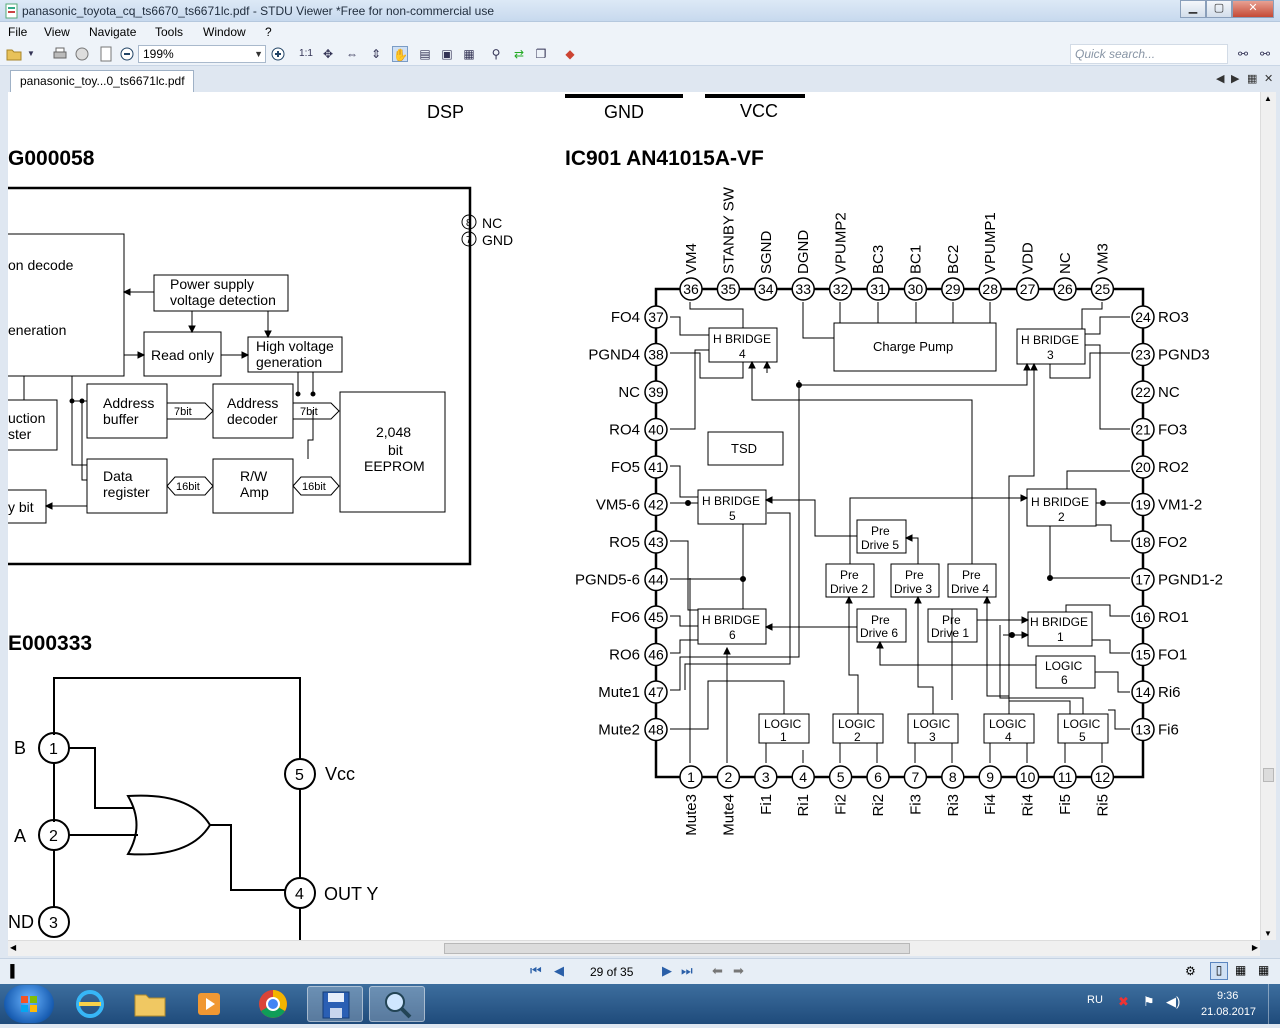 The width and height of the screenshot is (1280, 1028). What do you see at coordinates (127, 54) in the screenshot?
I see `zoom-out-icon` at bounding box center [127, 54].